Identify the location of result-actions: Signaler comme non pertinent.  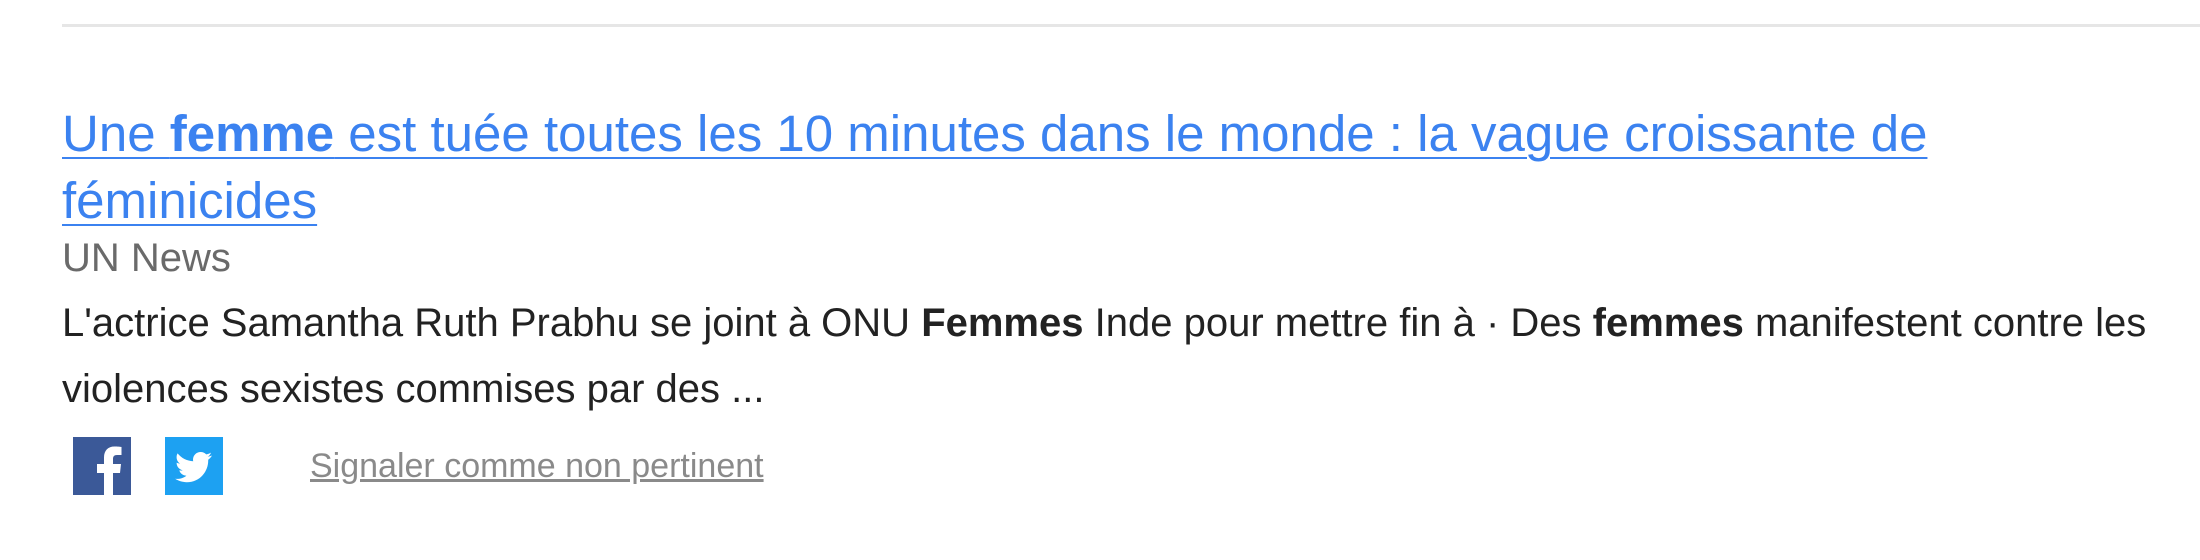
(1117, 466).